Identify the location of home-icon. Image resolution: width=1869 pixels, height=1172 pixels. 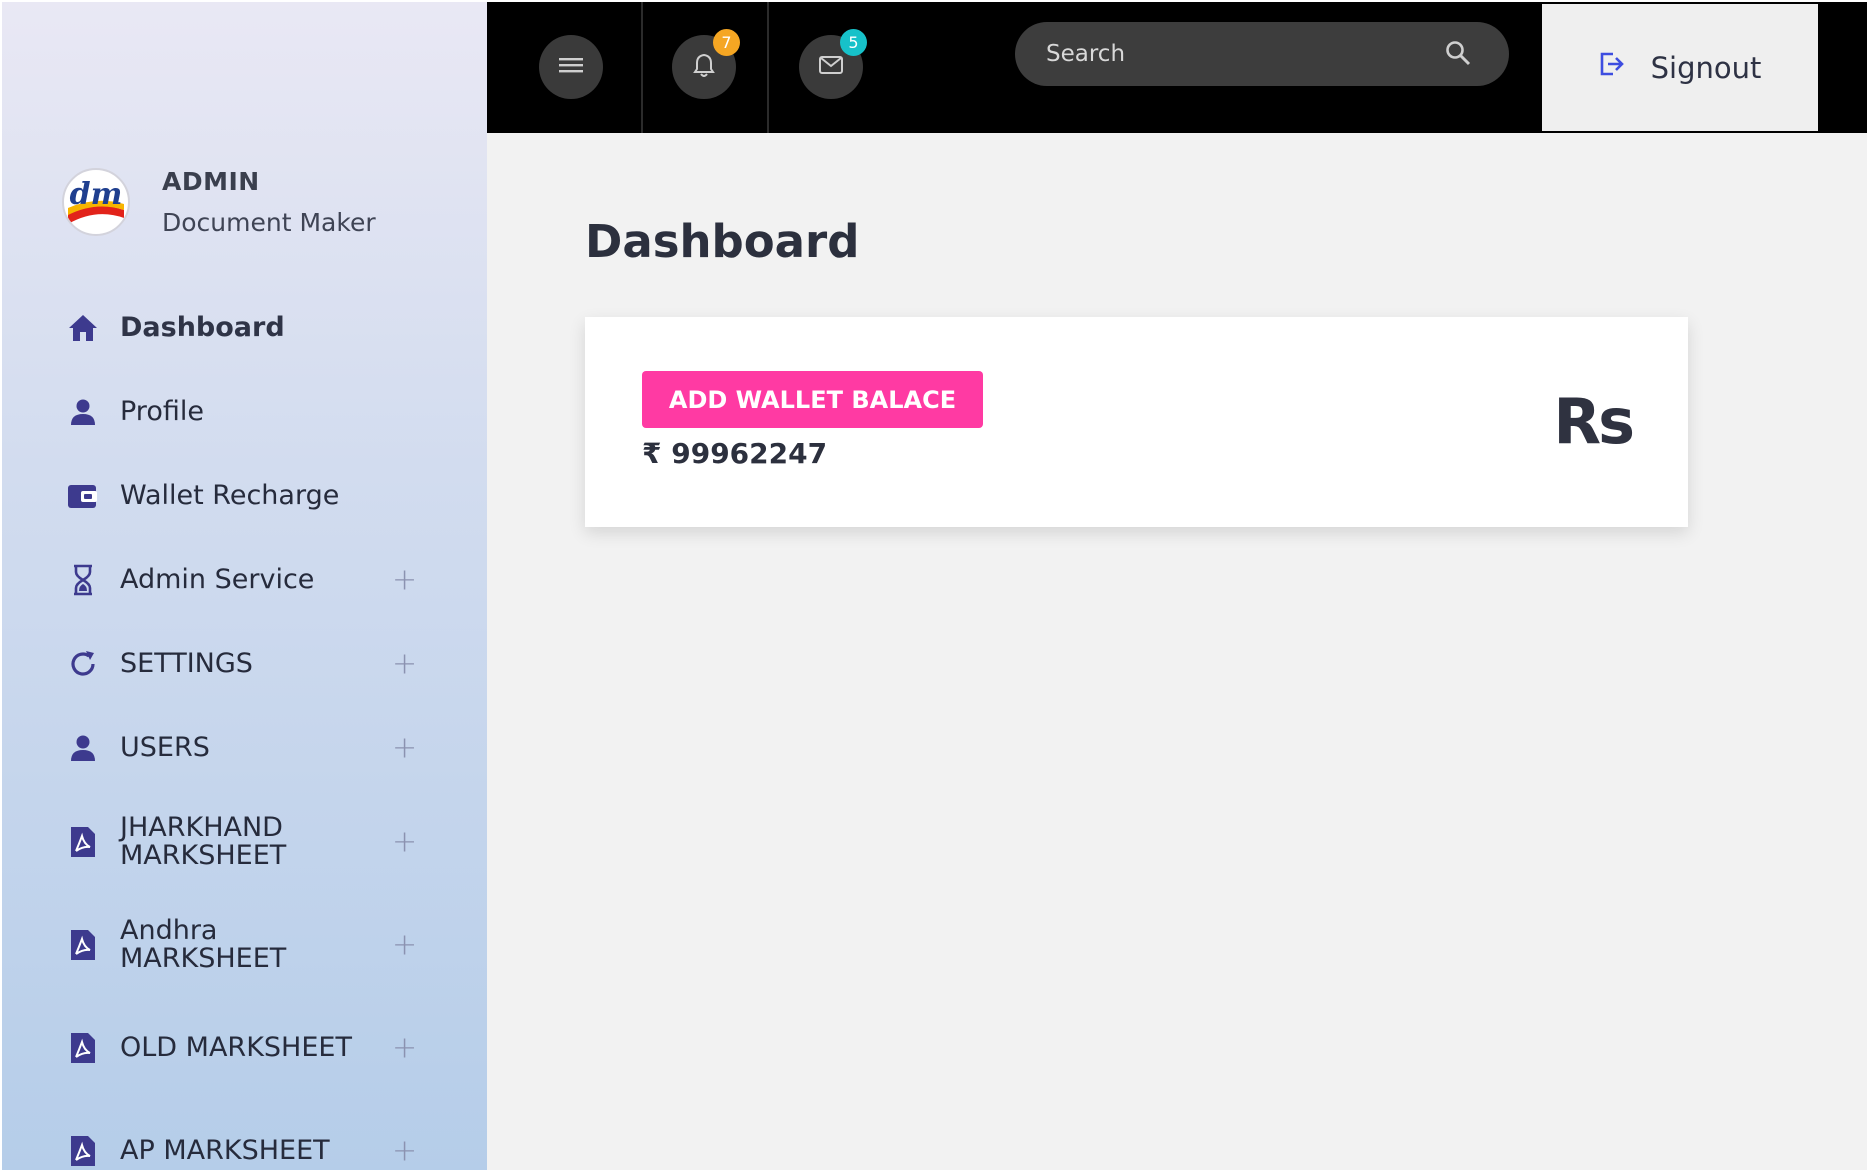
(83, 328).